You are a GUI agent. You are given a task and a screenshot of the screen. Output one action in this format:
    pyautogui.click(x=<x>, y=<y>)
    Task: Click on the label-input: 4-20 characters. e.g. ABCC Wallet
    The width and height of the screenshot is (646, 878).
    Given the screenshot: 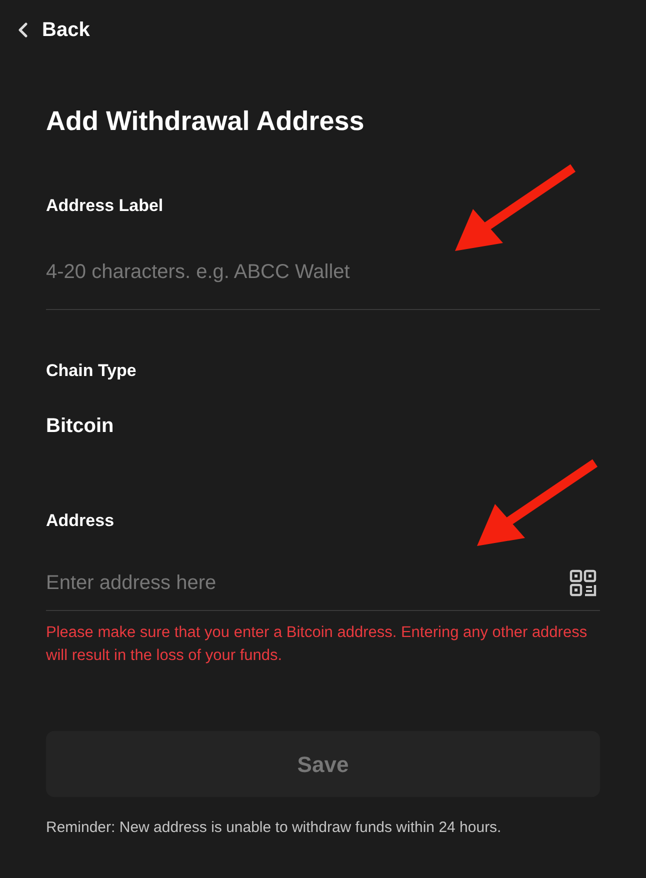 What is the action you would take?
    pyautogui.click(x=323, y=283)
    